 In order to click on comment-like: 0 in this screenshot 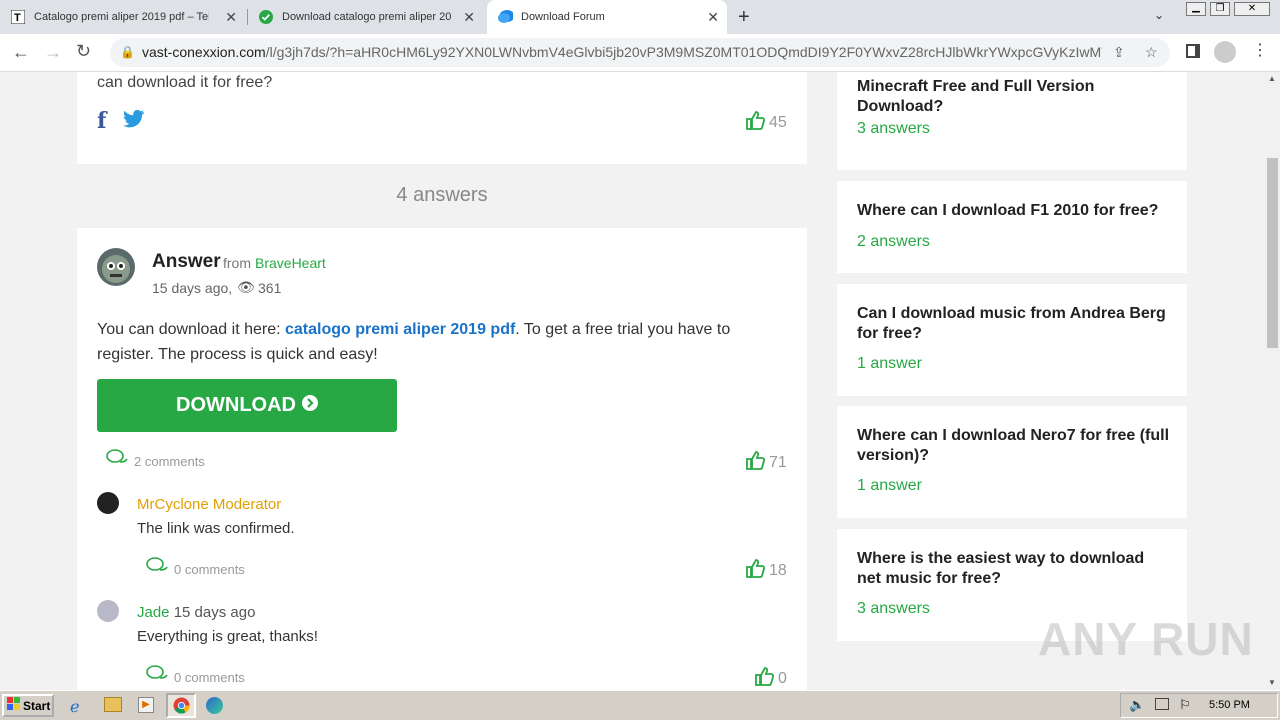, I will do `click(770, 678)`.